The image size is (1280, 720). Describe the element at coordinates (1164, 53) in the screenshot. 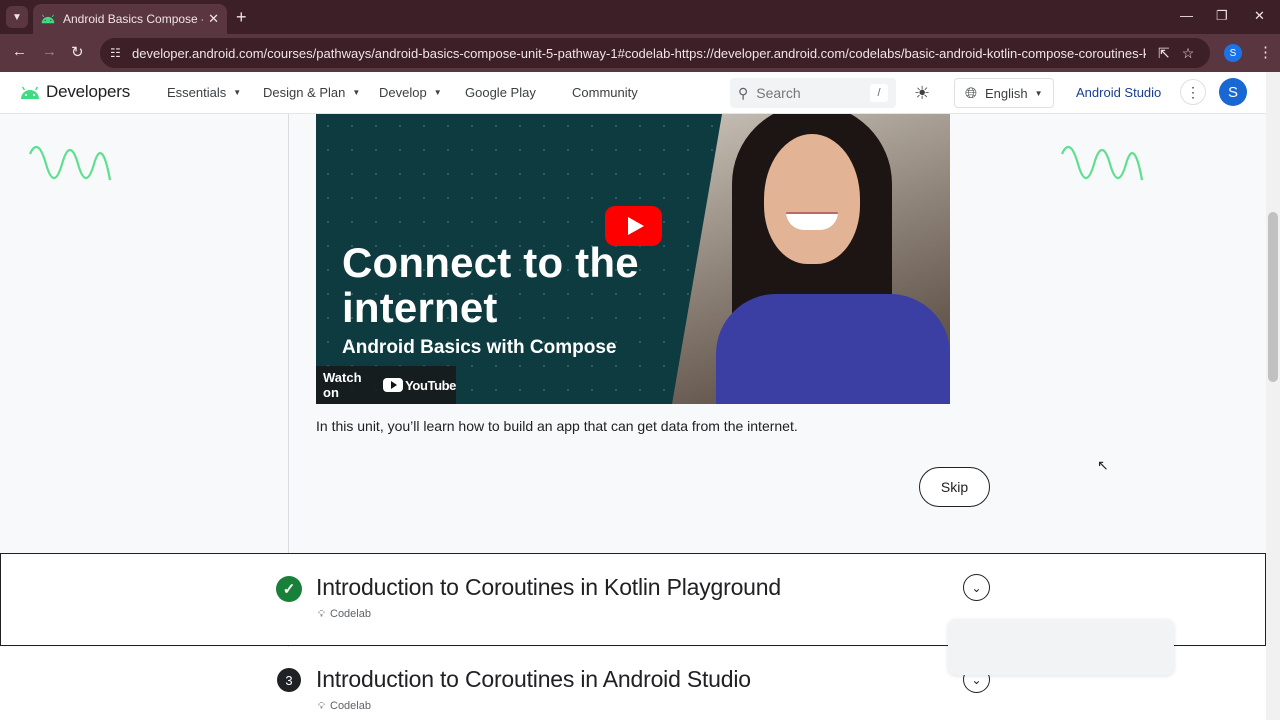

I see `install-icon: ⇱` at that location.